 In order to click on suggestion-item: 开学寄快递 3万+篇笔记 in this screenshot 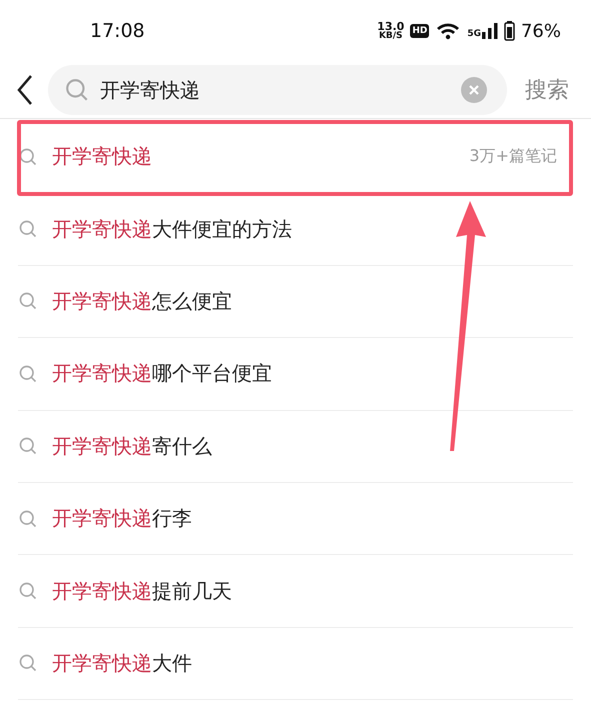, I will do `click(295, 157)`.